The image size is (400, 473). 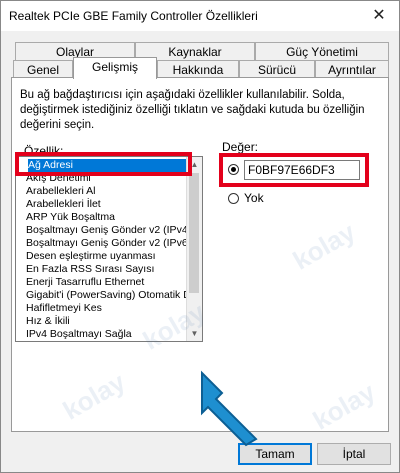 What do you see at coordinates (107, 243) in the screenshot?
I see `list-item: Boşaltmayı Geniş Gönder v2 (IPv6)` at bounding box center [107, 243].